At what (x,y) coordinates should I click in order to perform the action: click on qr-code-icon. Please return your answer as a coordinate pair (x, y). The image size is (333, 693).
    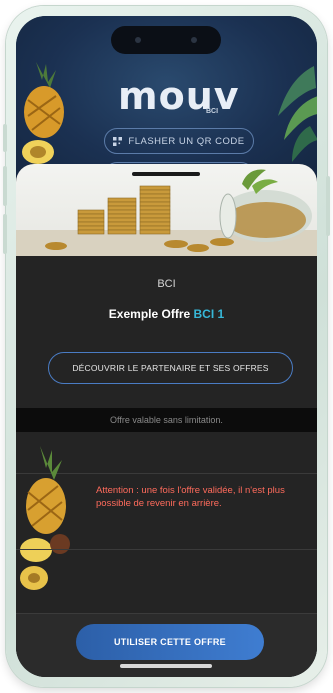
    Looking at the image, I should click on (118, 141).